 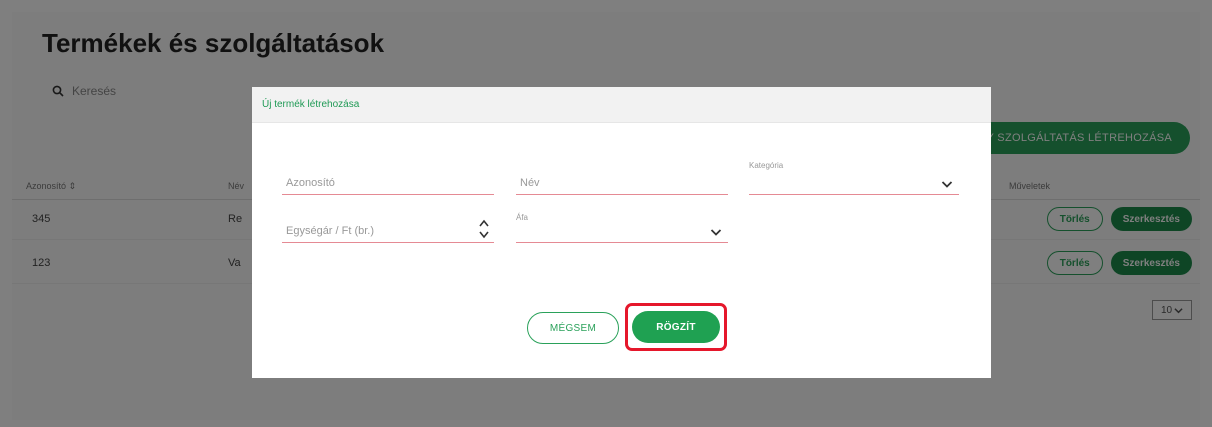 What do you see at coordinates (622, 184) in the screenshot?
I see `name-field: Név` at bounding box center [622, 184].